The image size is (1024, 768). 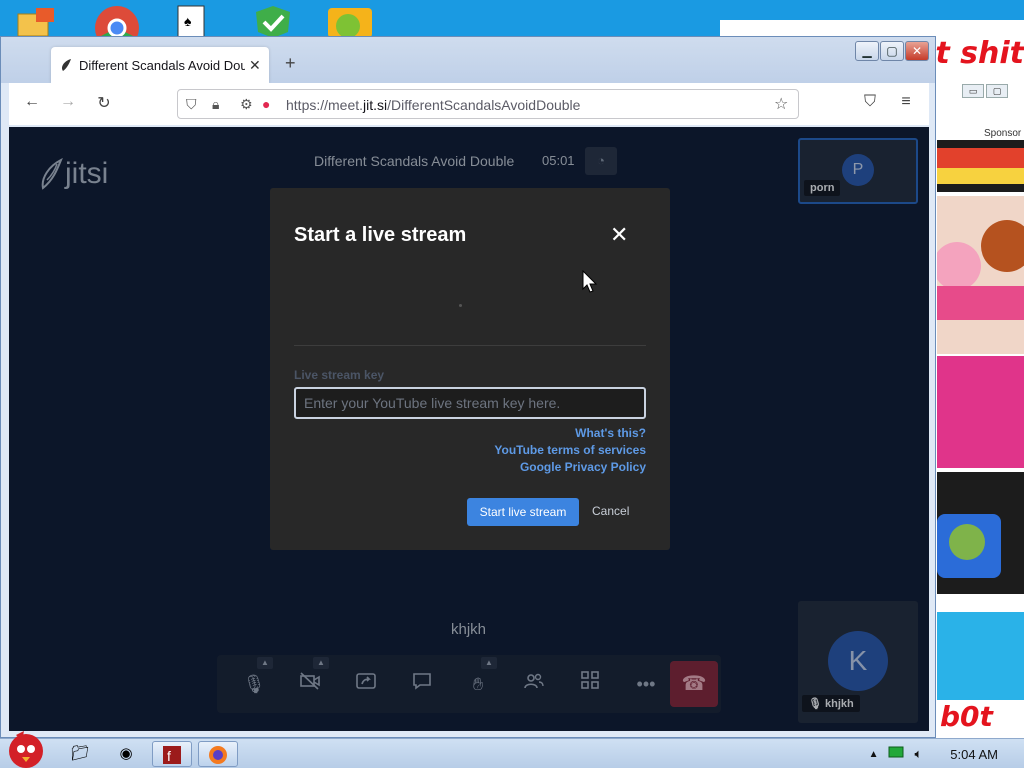 I want to click on lock-icon: 🔒︎, so click(x=215, y=104).